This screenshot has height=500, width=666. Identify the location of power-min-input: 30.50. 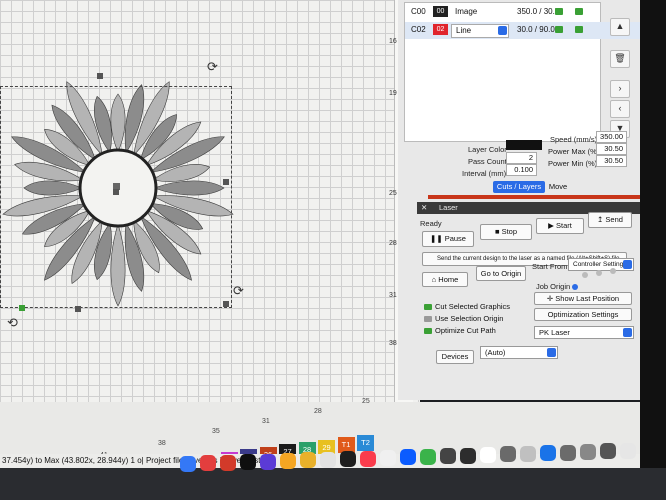
(611, 161).